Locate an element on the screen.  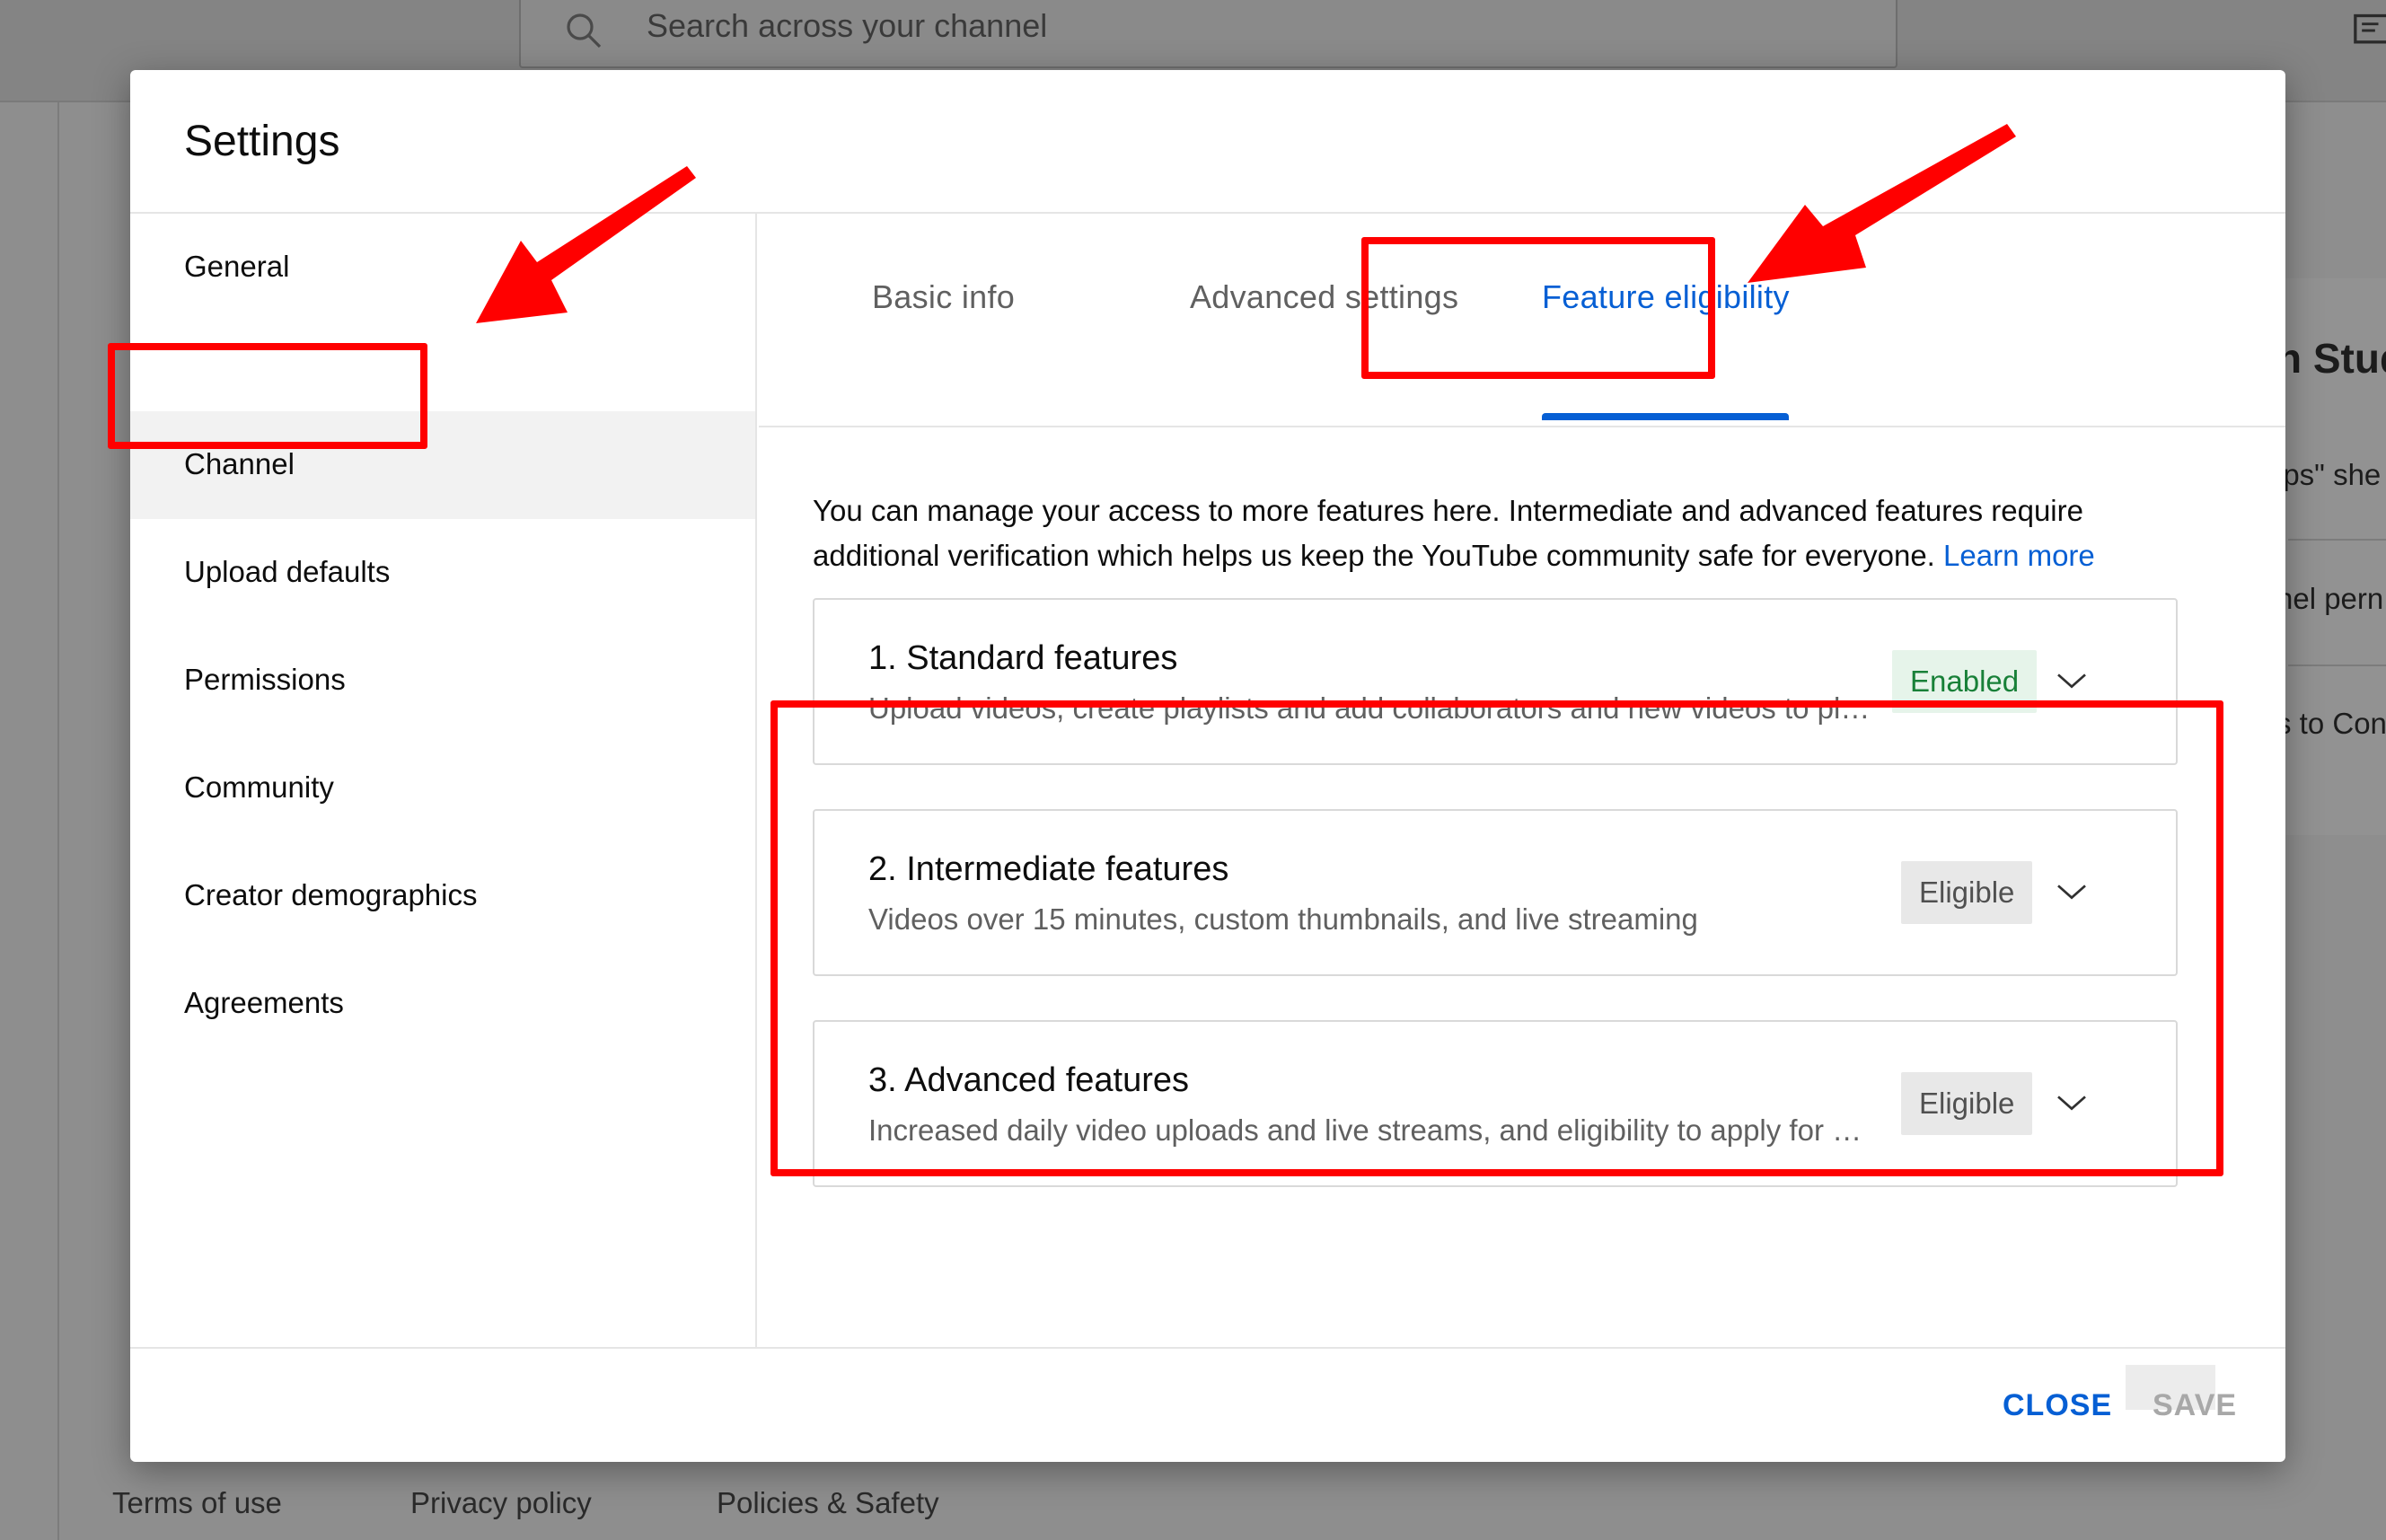
background-card-title: n Stud is located at coordinates (2331, 358).